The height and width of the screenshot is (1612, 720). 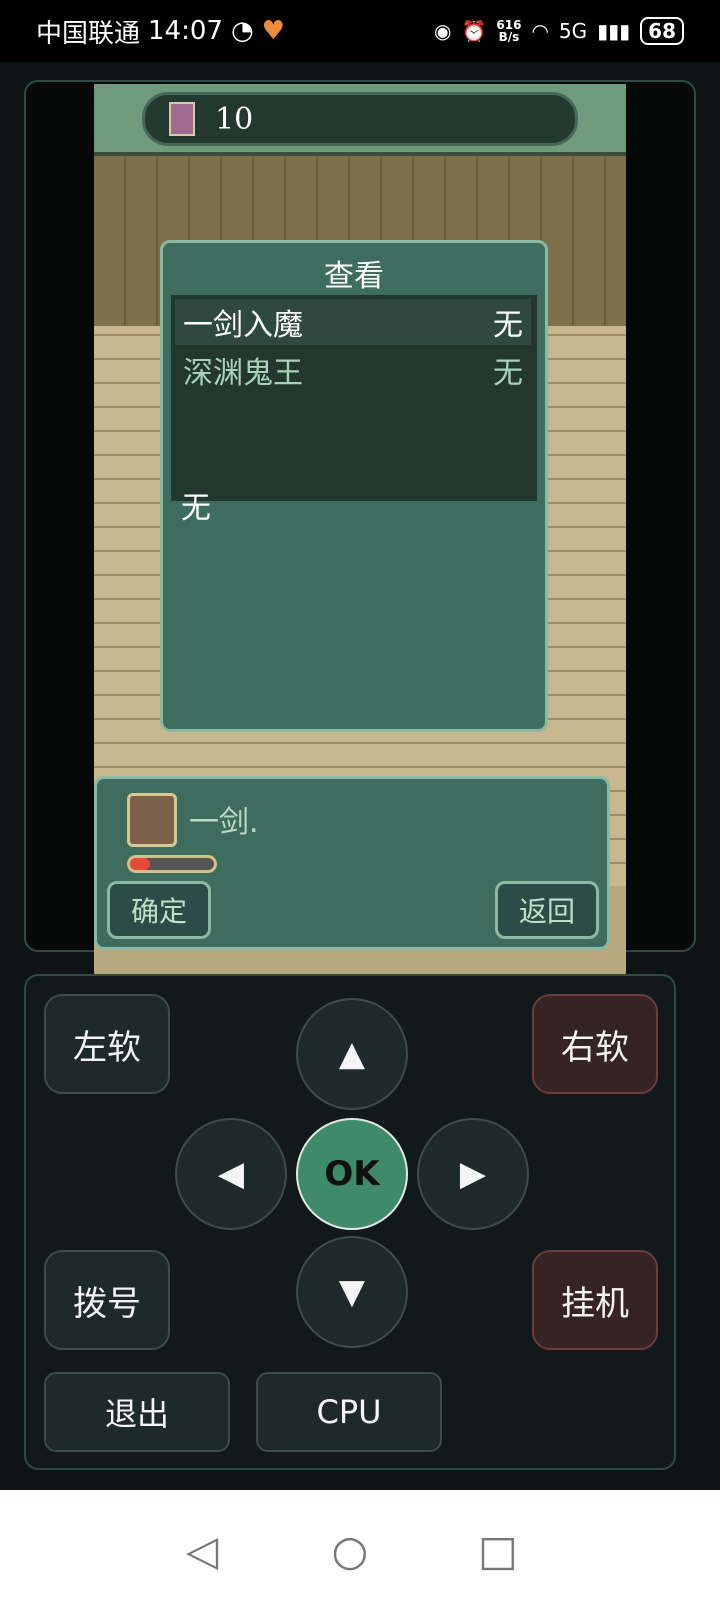 I want to click on status-left: 中国联通 14:07 ◔ ♥, so click(x=160, y=31).